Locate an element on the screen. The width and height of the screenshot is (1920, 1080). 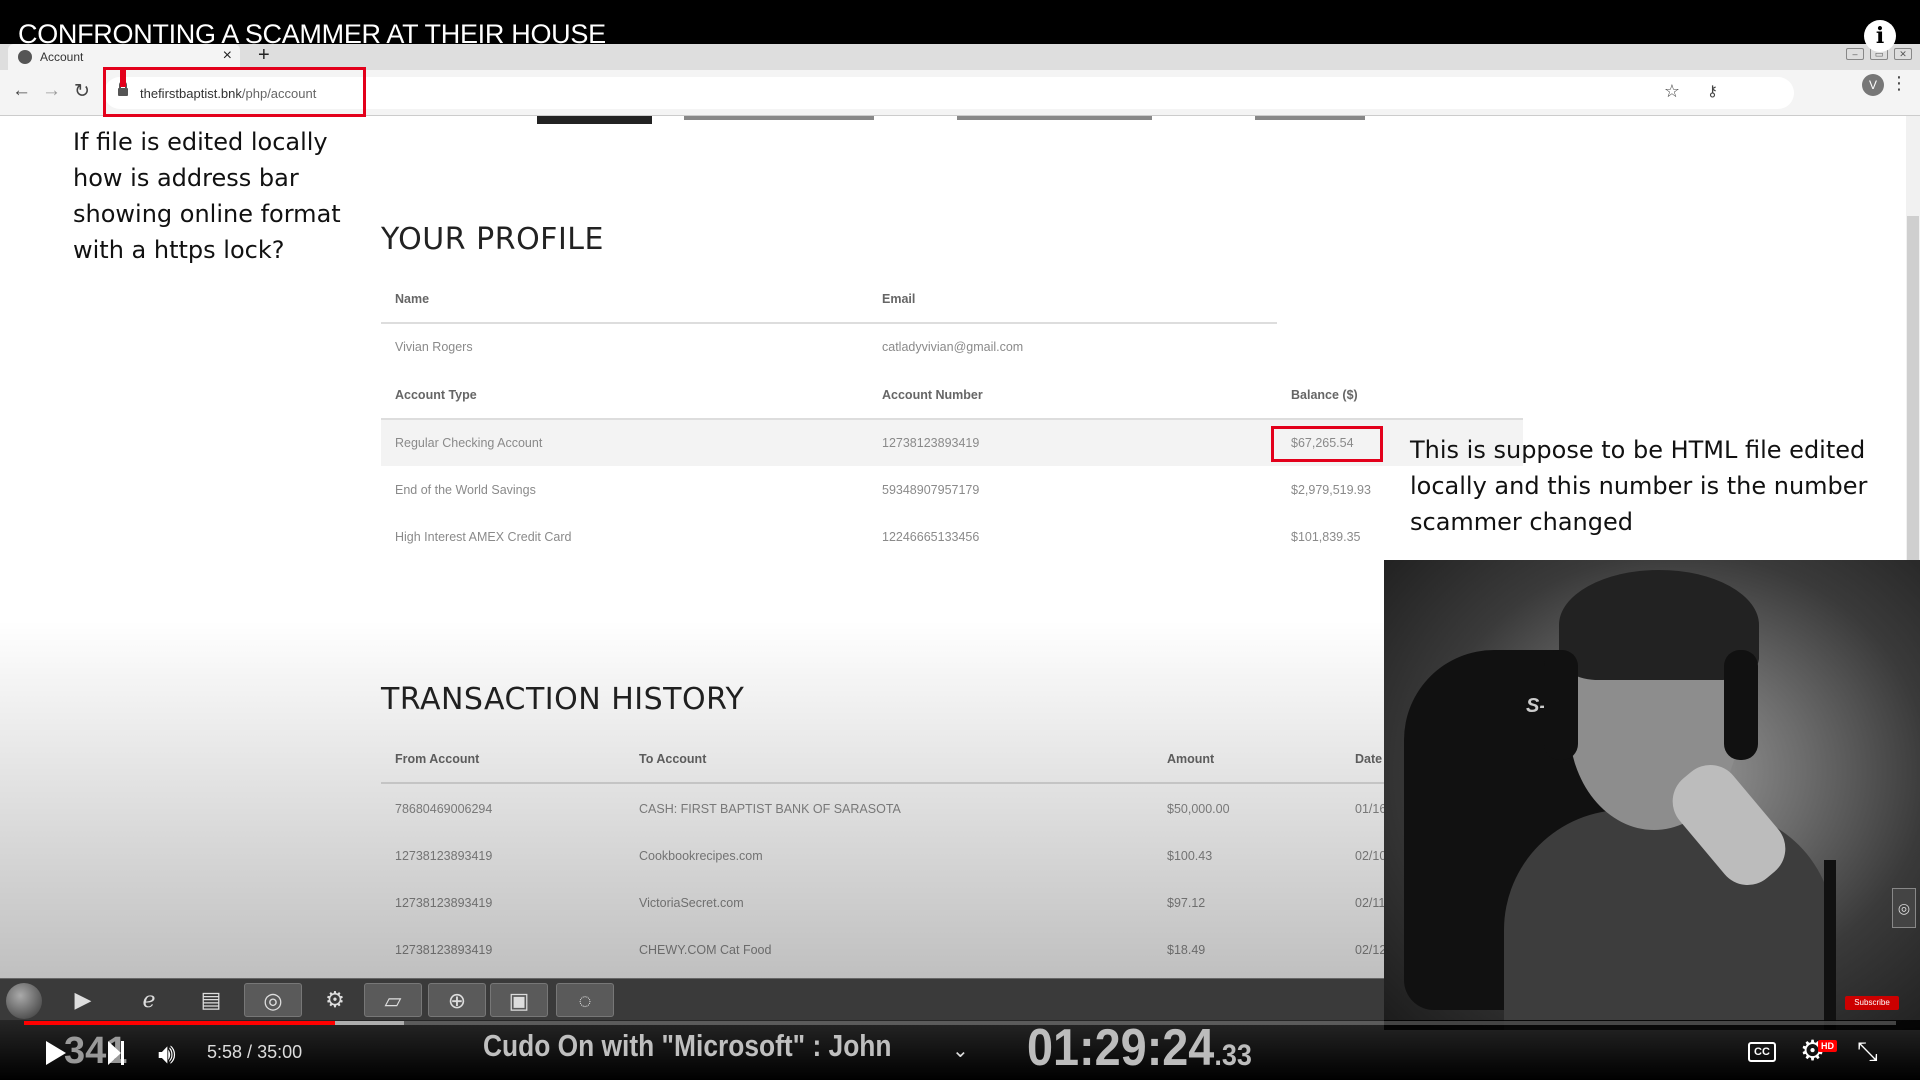
chevron-down-icon: ⌄ is located at coordinates (960, 1050).